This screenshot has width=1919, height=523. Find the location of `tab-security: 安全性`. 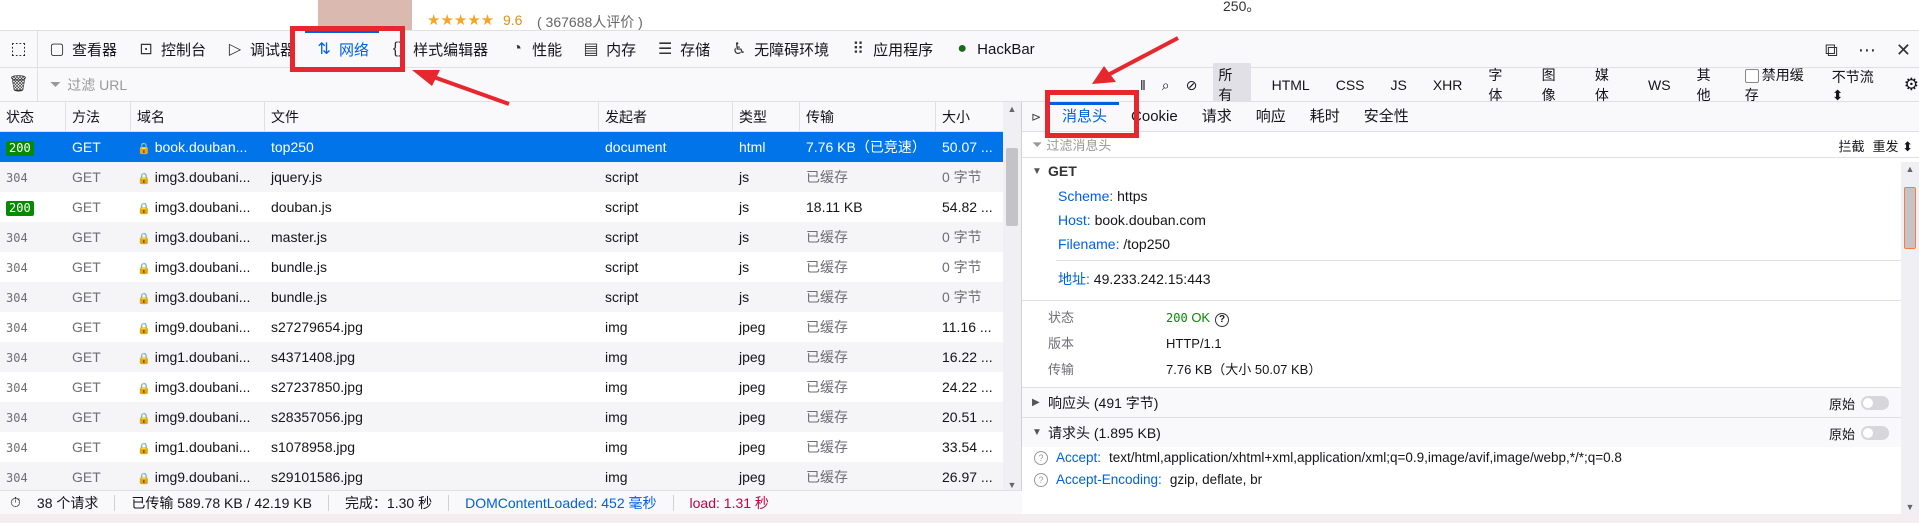

tab-security: 安全性 is located at coordinates (1386, 117).